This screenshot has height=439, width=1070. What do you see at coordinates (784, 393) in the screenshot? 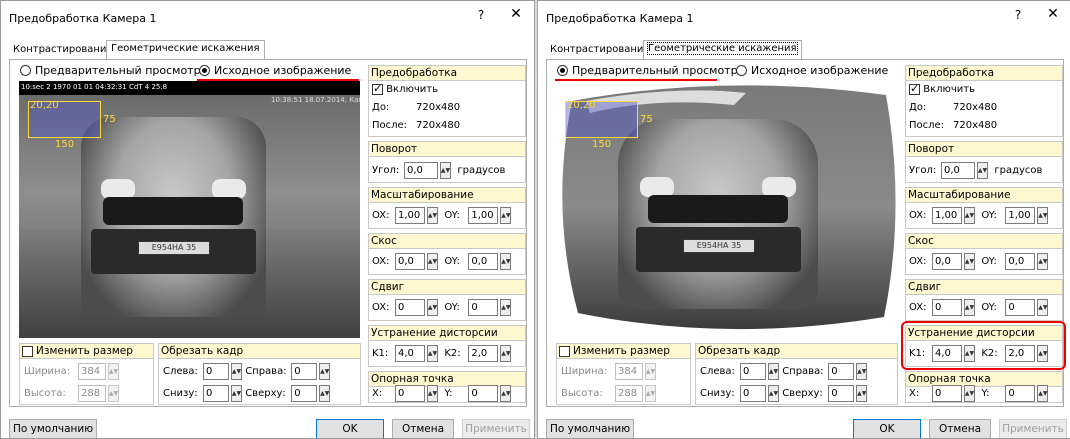
I see `crop-row-2: Снизу: 0 ▲▼ Сверху: 0 ▲▼` at bounding box center [784, 393].